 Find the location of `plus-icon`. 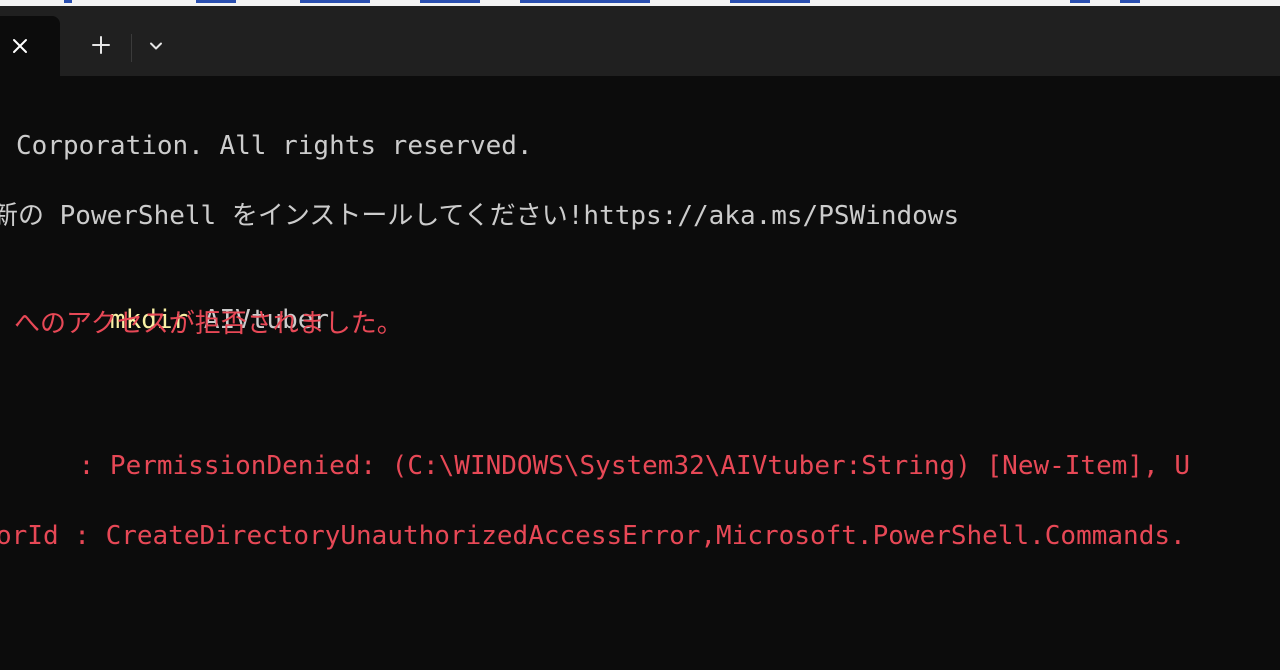

plus-icon is located at coordinates (101, 47).